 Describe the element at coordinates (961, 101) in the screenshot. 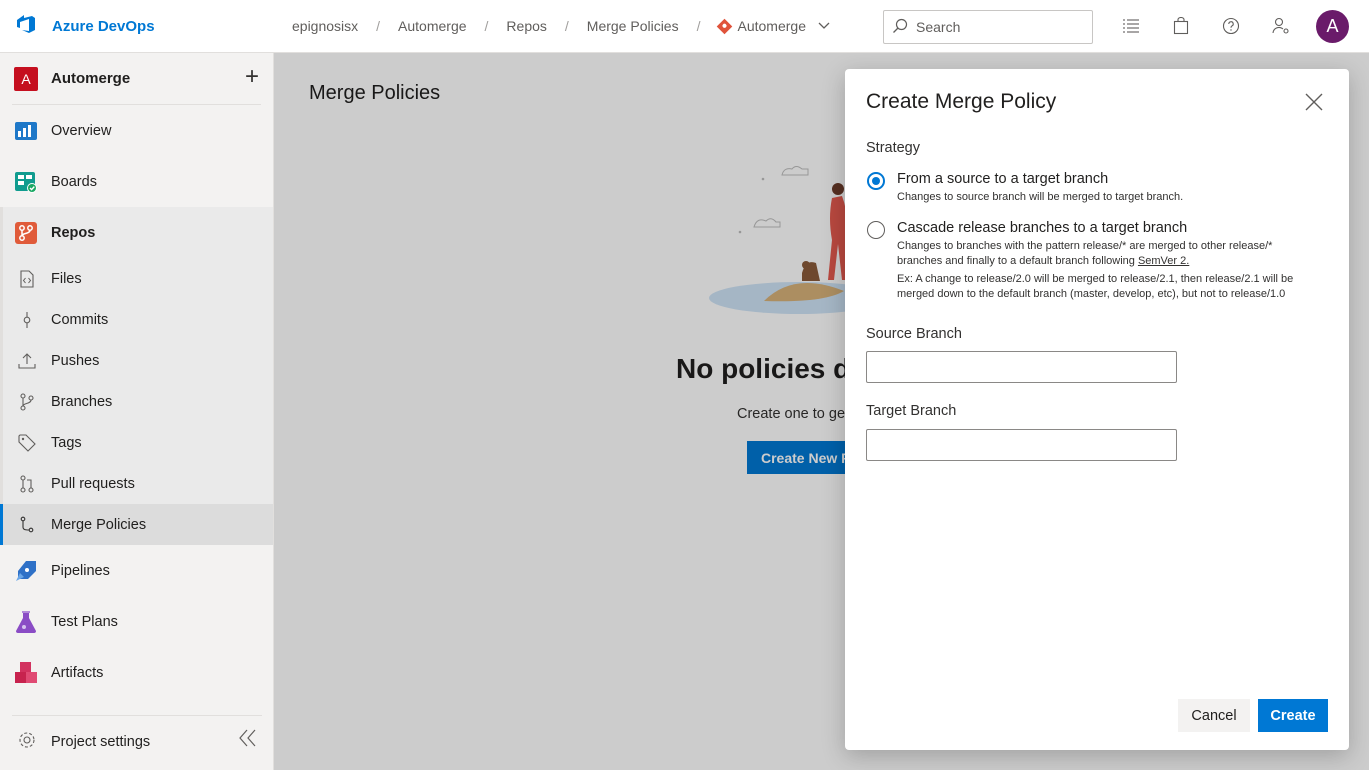

I see `dialog-title: Create Merge Policy` at that location.